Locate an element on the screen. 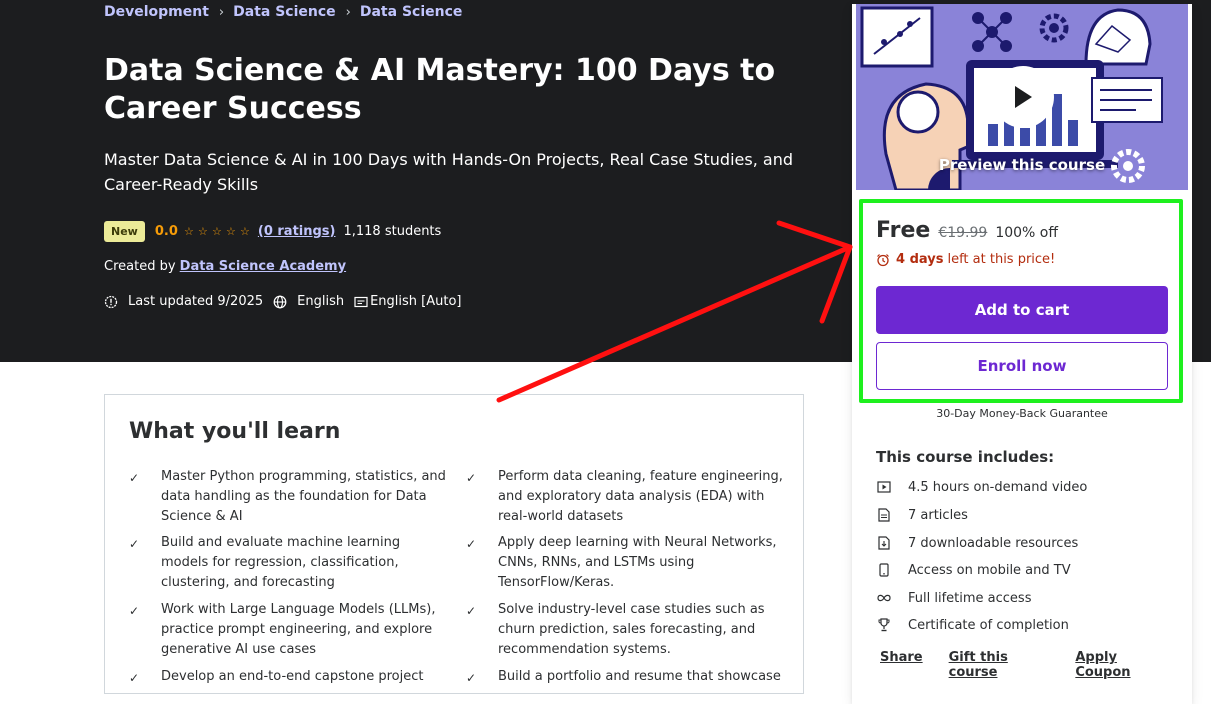  play-icon is located at coordinates (1023, 97).